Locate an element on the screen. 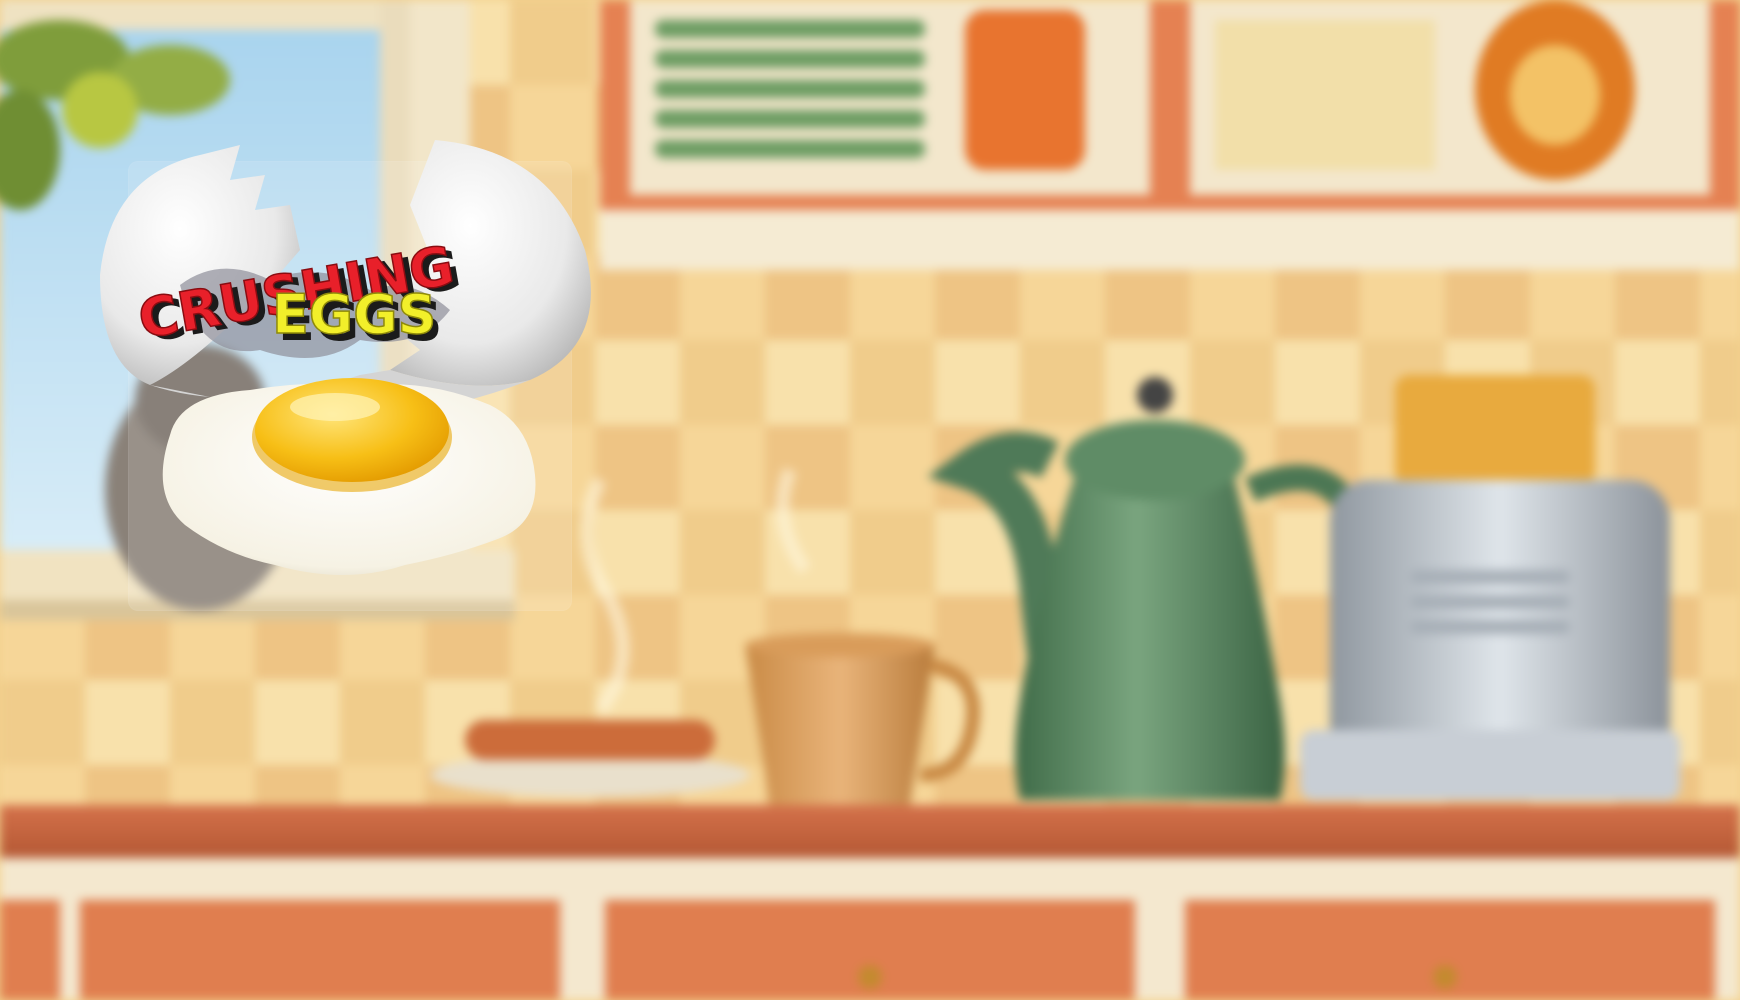 This screenshot has width=1740, height=1000. fried-egg-icon is located at coordinates (349, 476).